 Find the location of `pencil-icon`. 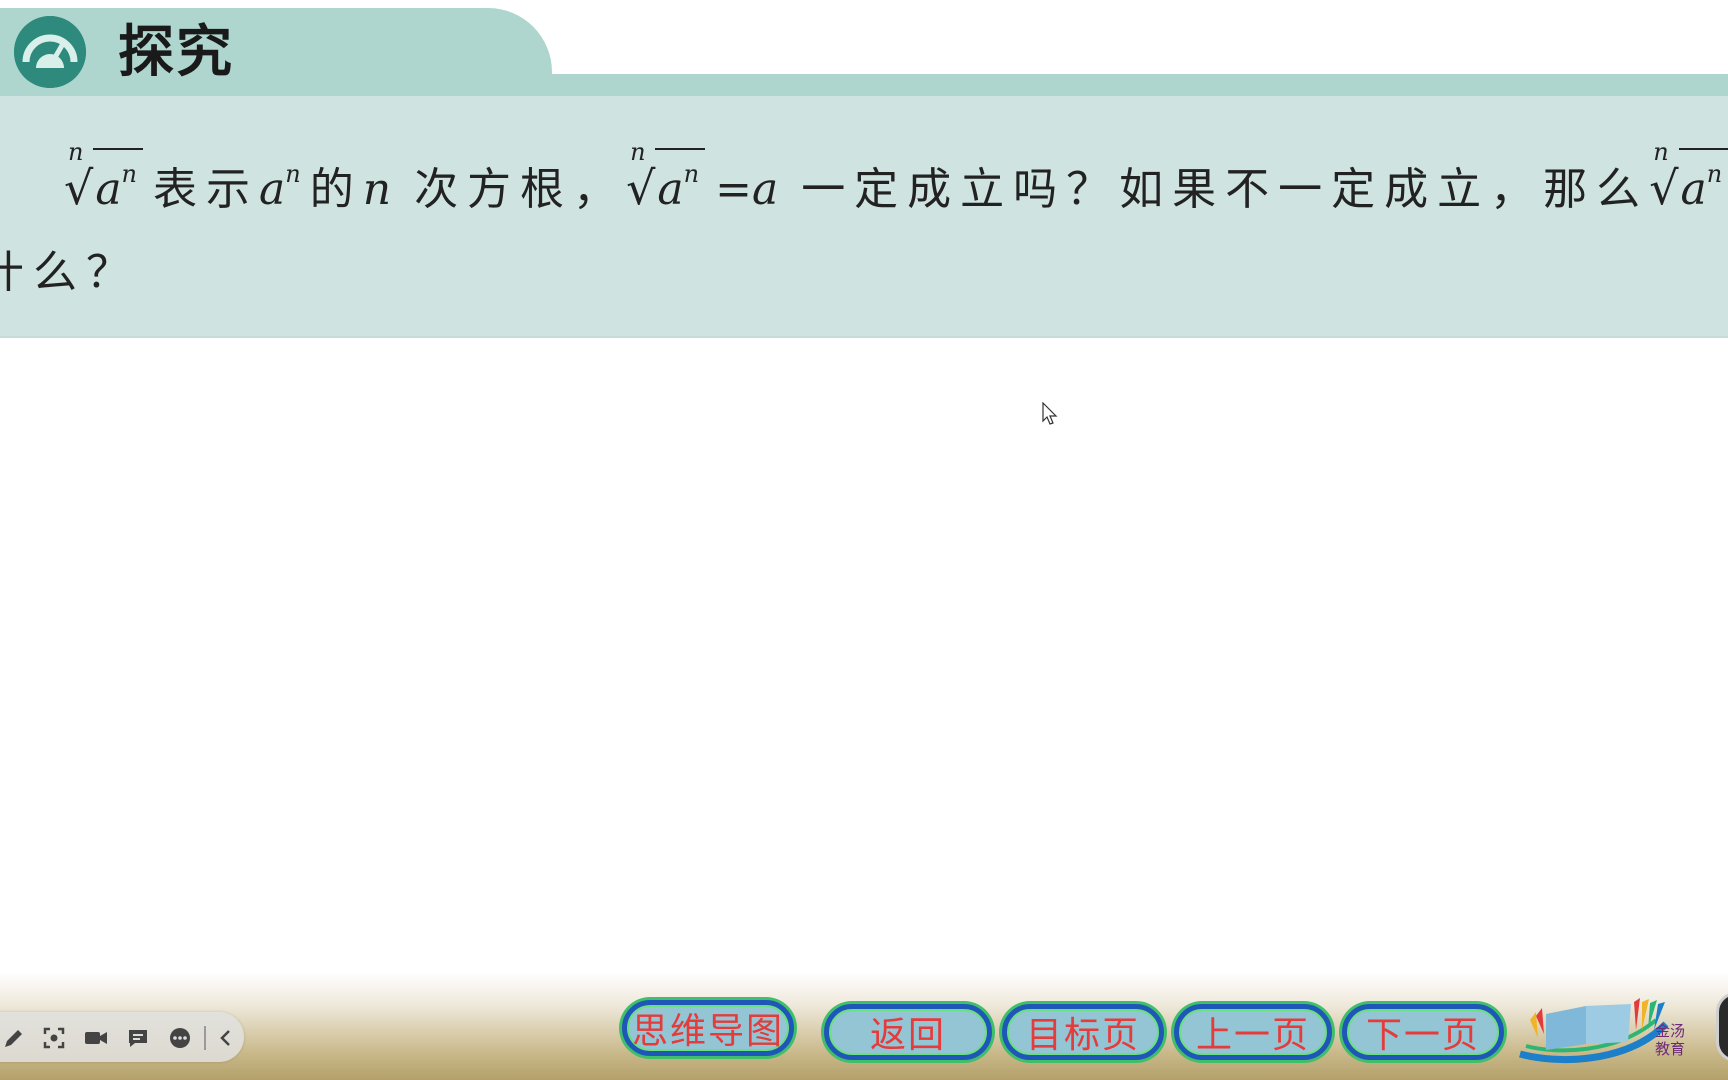

pencil-icon is located at coordinates (14, 1038).